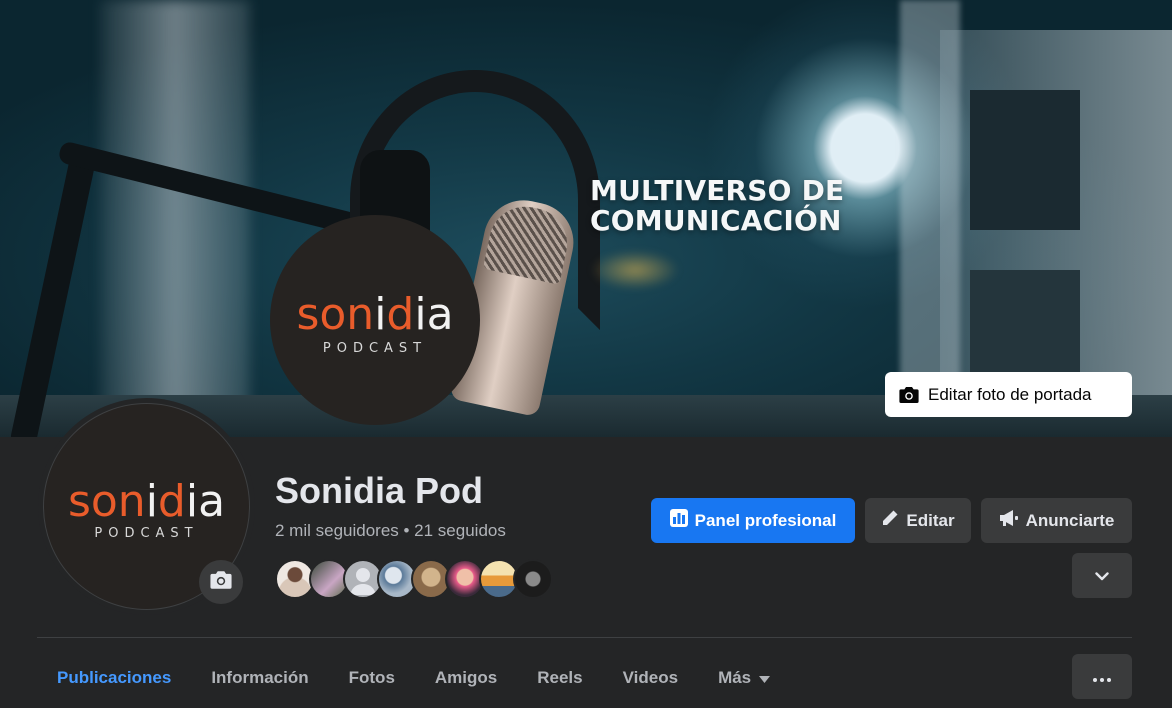 Image resolution: width=1172 pixels, height=708 pixels. What do you see at coordinates (1070, 520) in the screenshot?
I see `advertise-label: Anunciarte` at bounding box center [1070, 520].